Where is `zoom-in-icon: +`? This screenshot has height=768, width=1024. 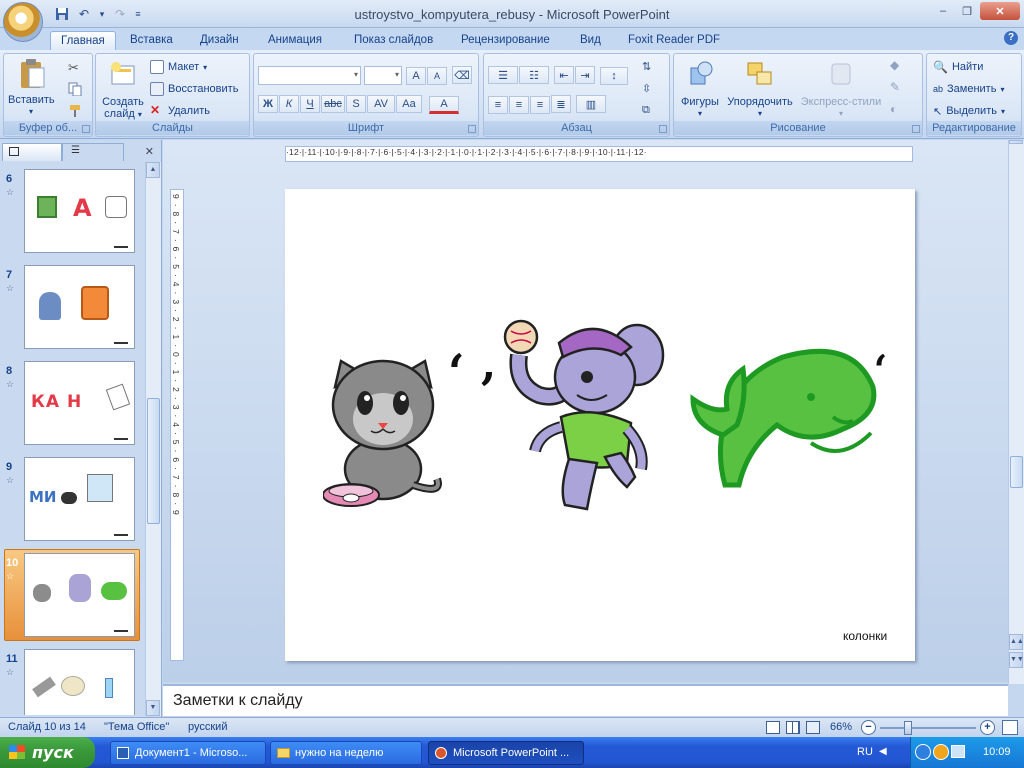 zoom-in-icon: + is located at coordinates (987, 727).